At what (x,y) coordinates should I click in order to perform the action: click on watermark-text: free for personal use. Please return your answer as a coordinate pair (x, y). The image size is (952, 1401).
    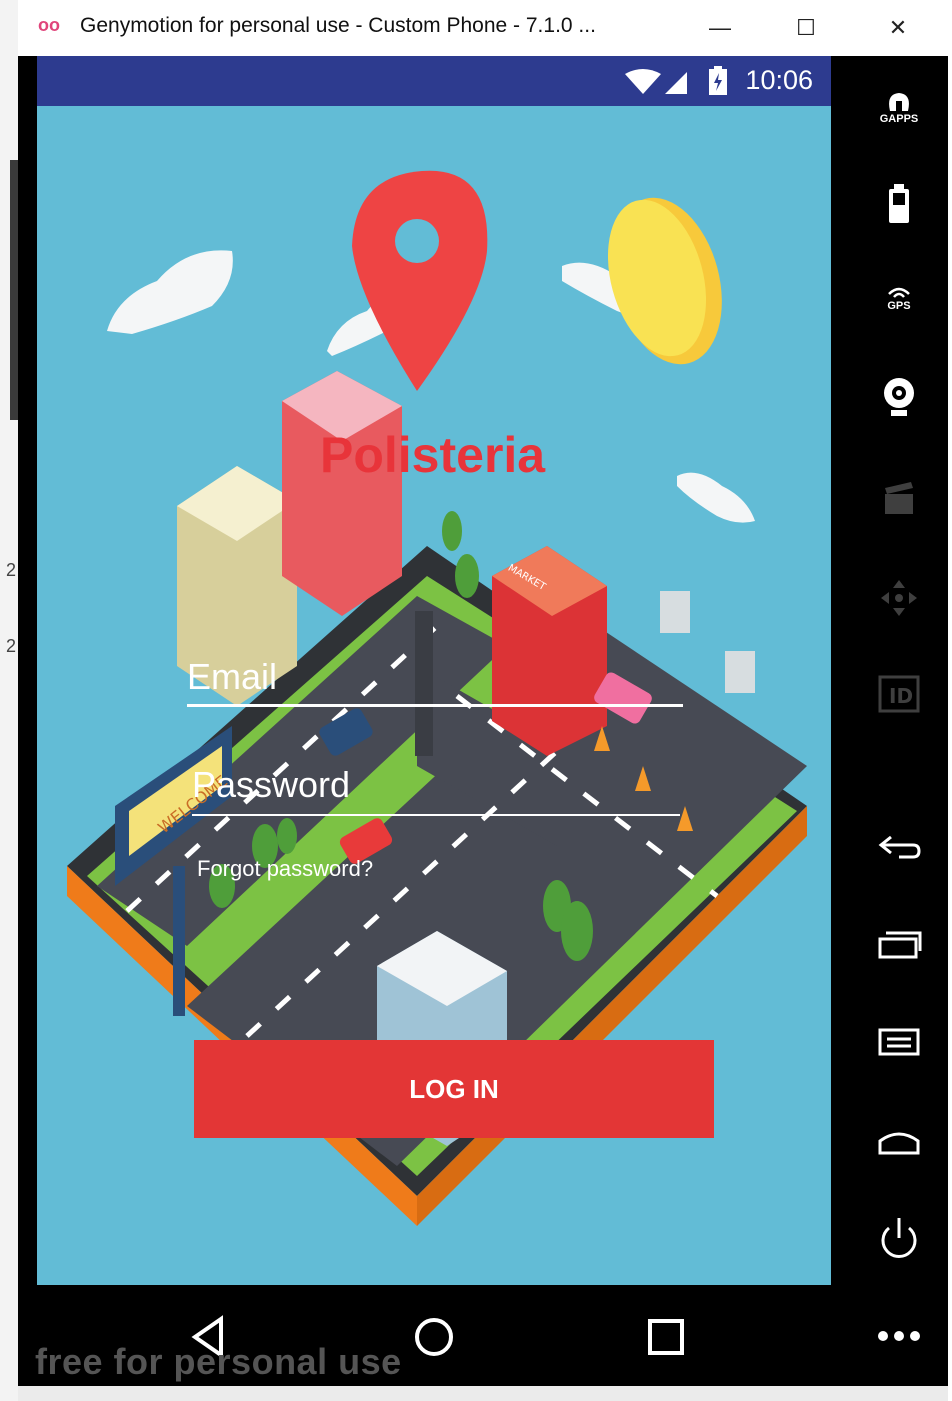
    Looking at the image, I should click on (218, 1361).